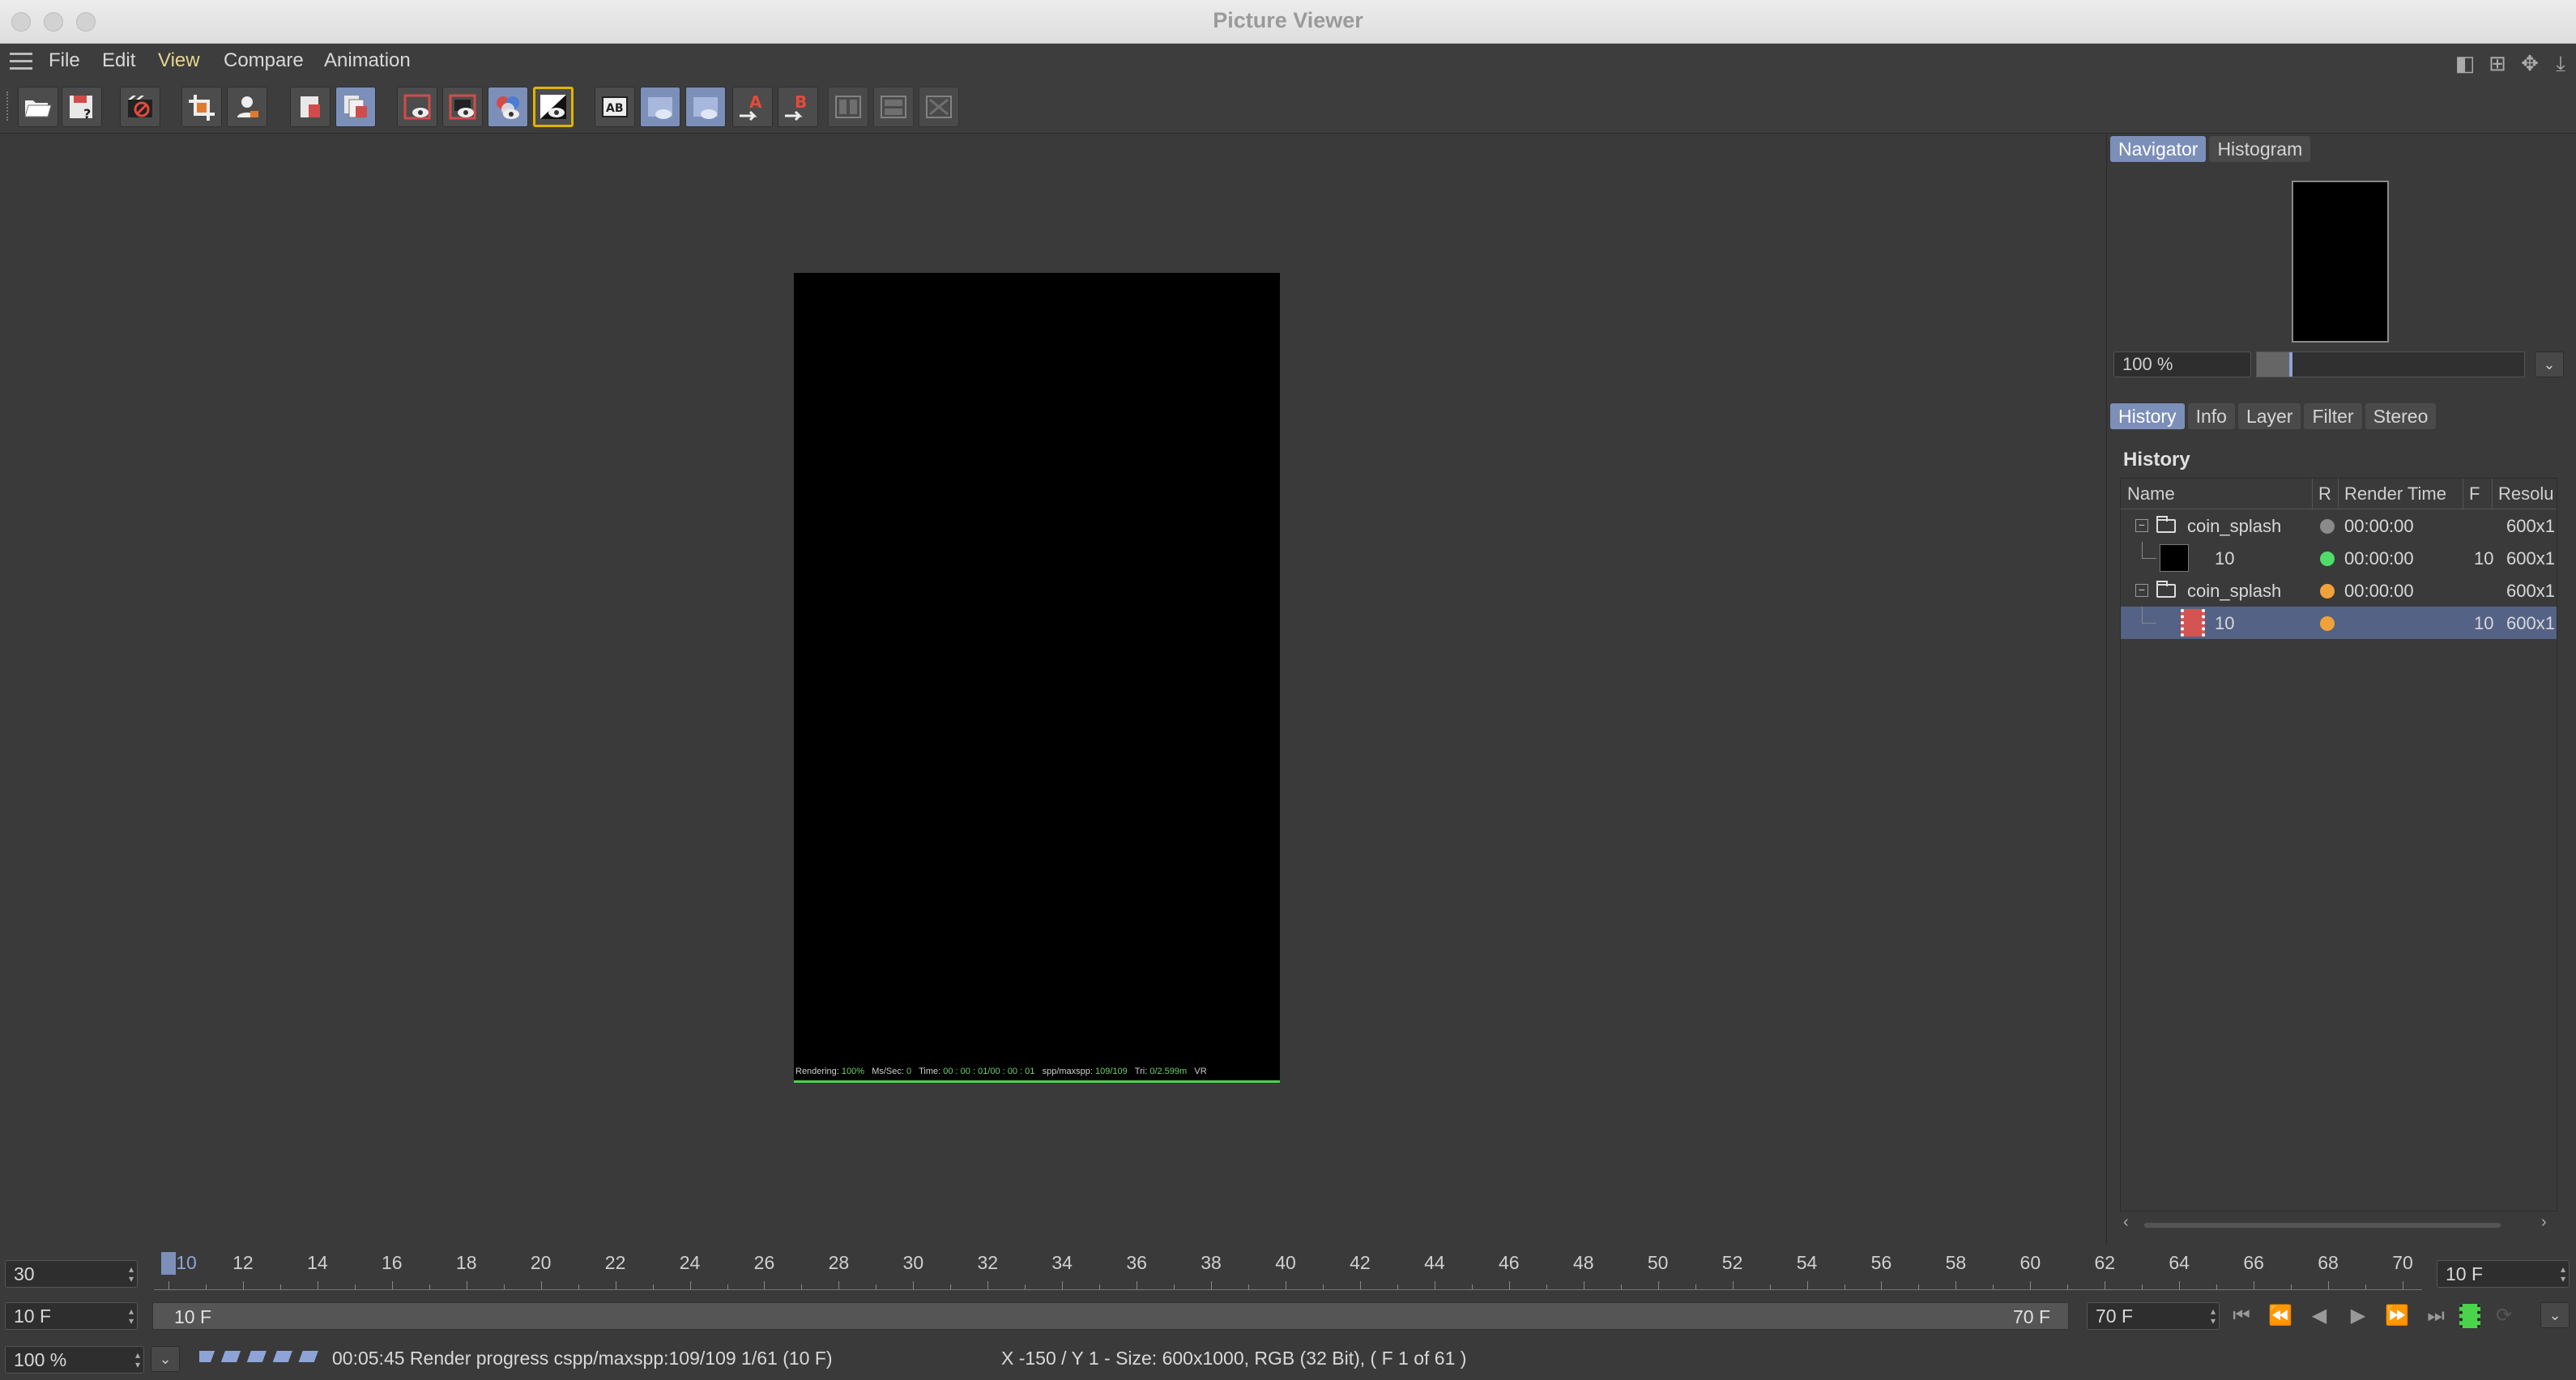 The height and width of the screenshot is (1380, 2576). I want to click on col-r: R, so click(2324, 494).